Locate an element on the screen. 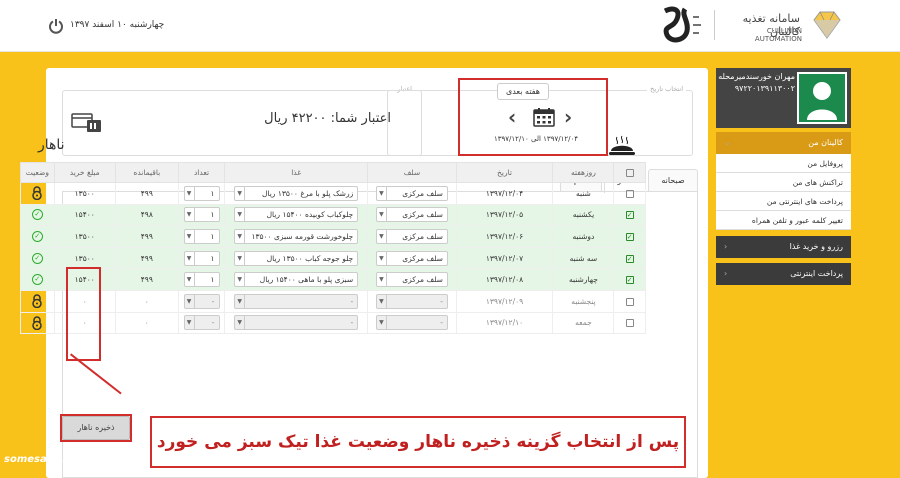  food-dish-icon is located at coordinates (622, 145).